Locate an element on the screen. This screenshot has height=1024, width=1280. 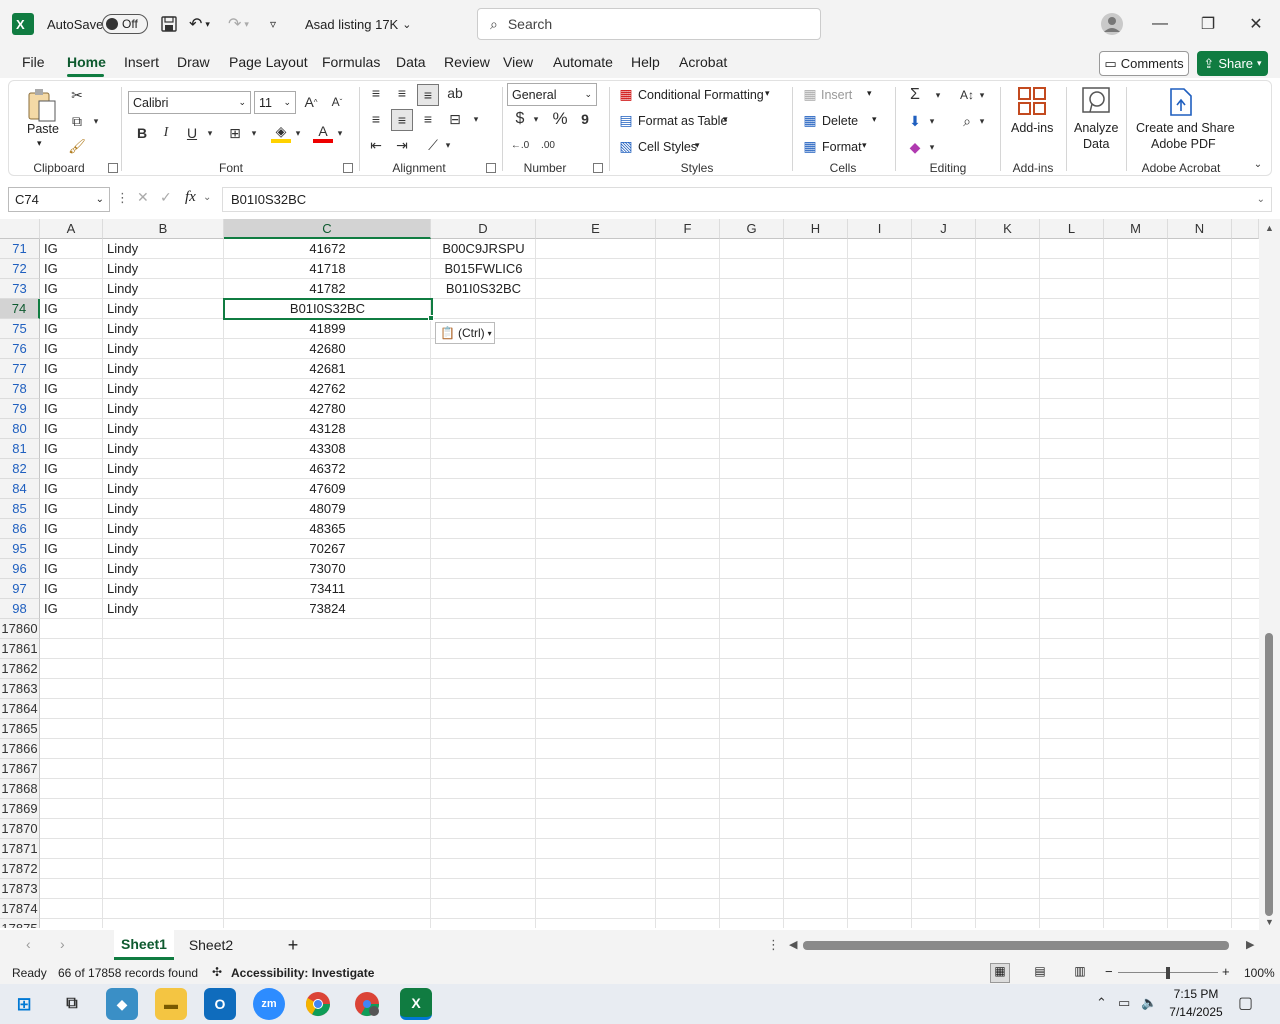
cell-b81: Lindy is located at coordinates (164, 449).